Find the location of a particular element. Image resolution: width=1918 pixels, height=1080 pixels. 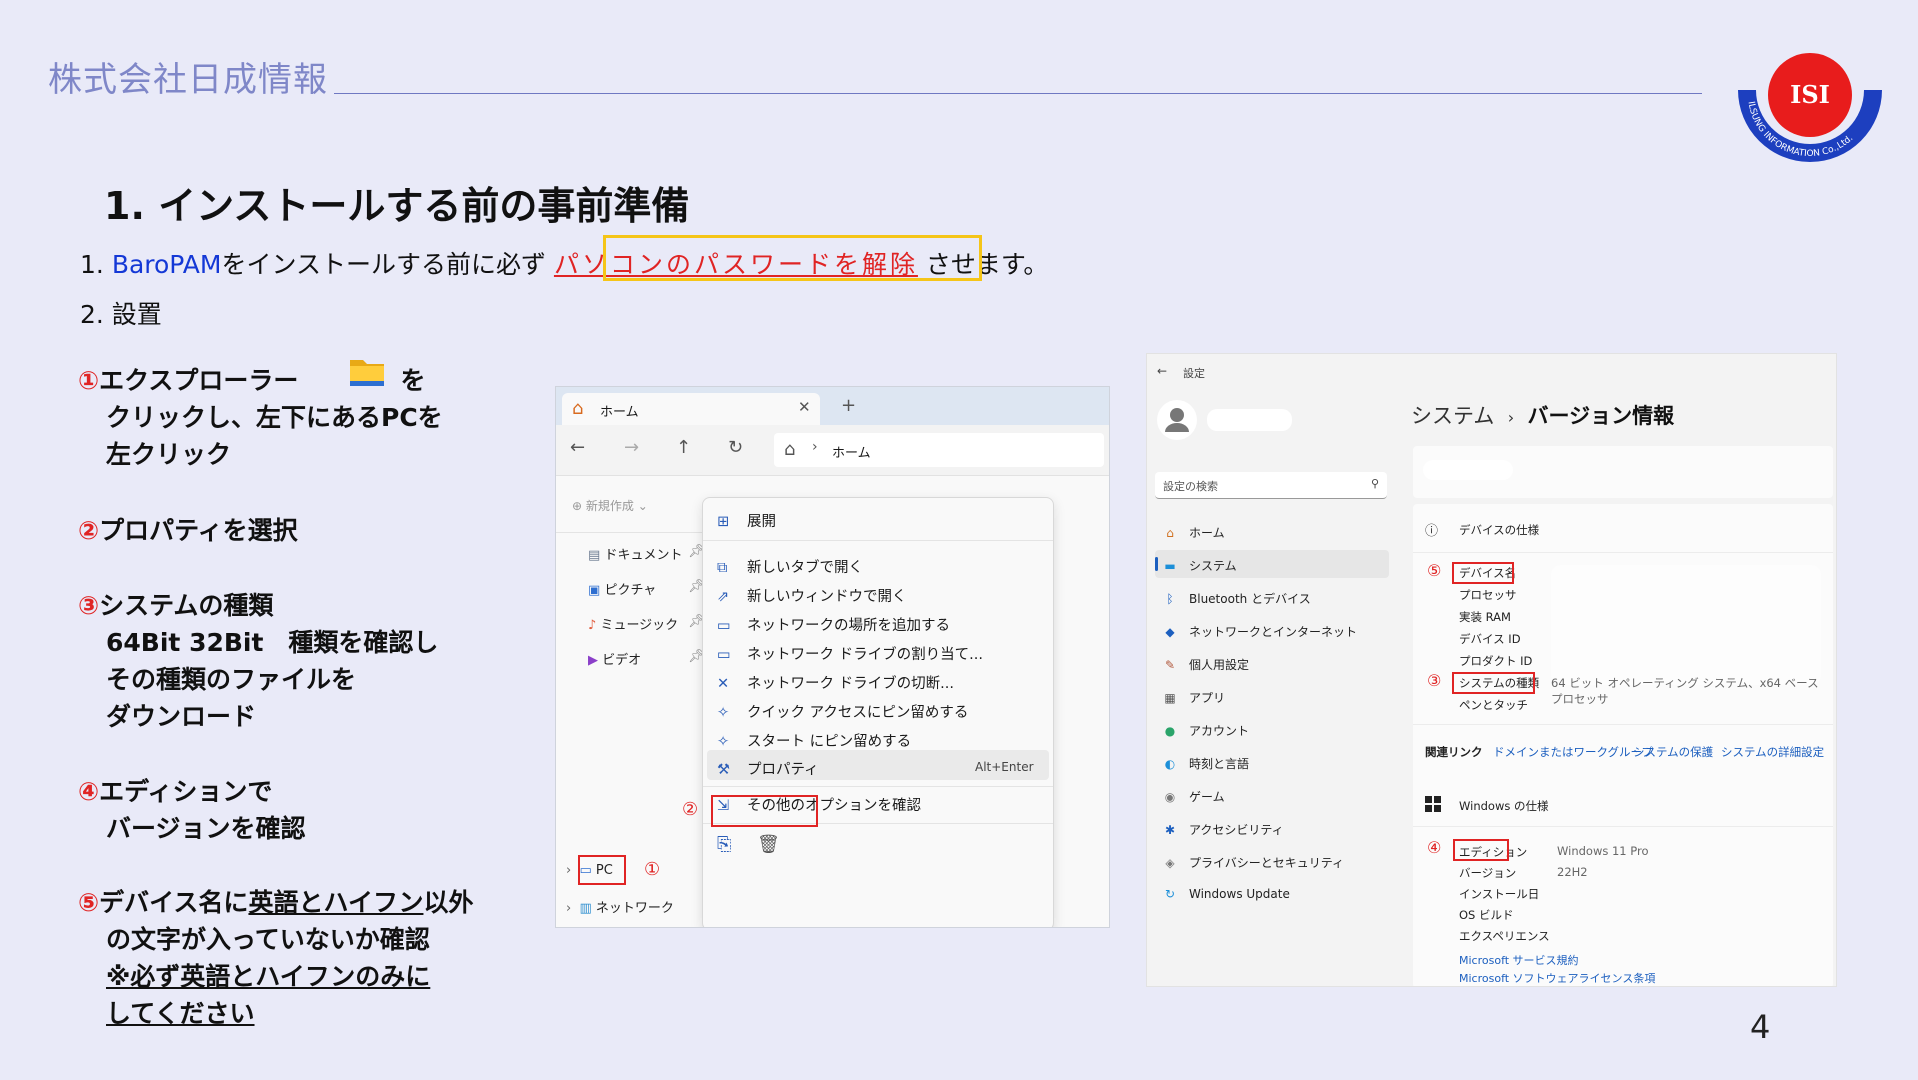

page-title: 1. インストールする前の事前準備 is located at coordinates (397, 206).